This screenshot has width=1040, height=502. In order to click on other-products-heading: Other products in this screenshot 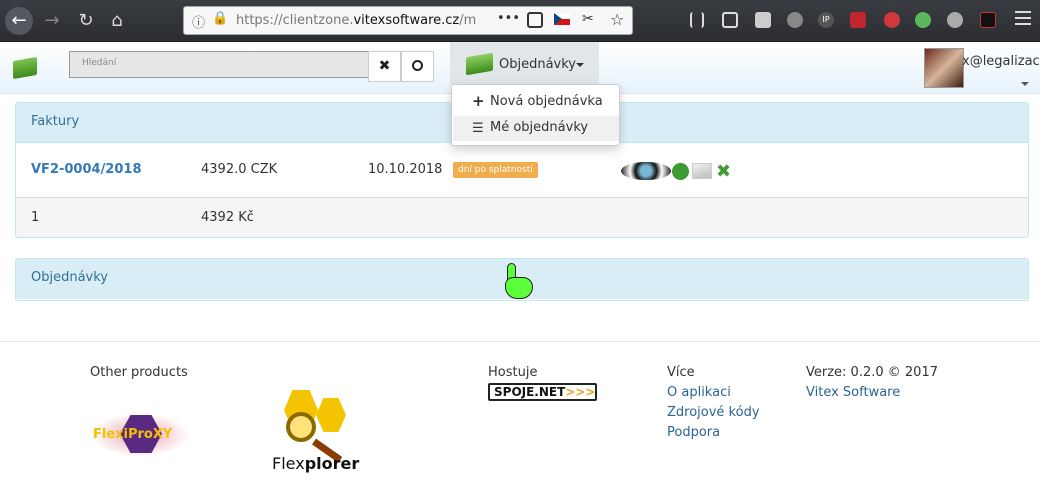, I will do `click(139, 372)`.